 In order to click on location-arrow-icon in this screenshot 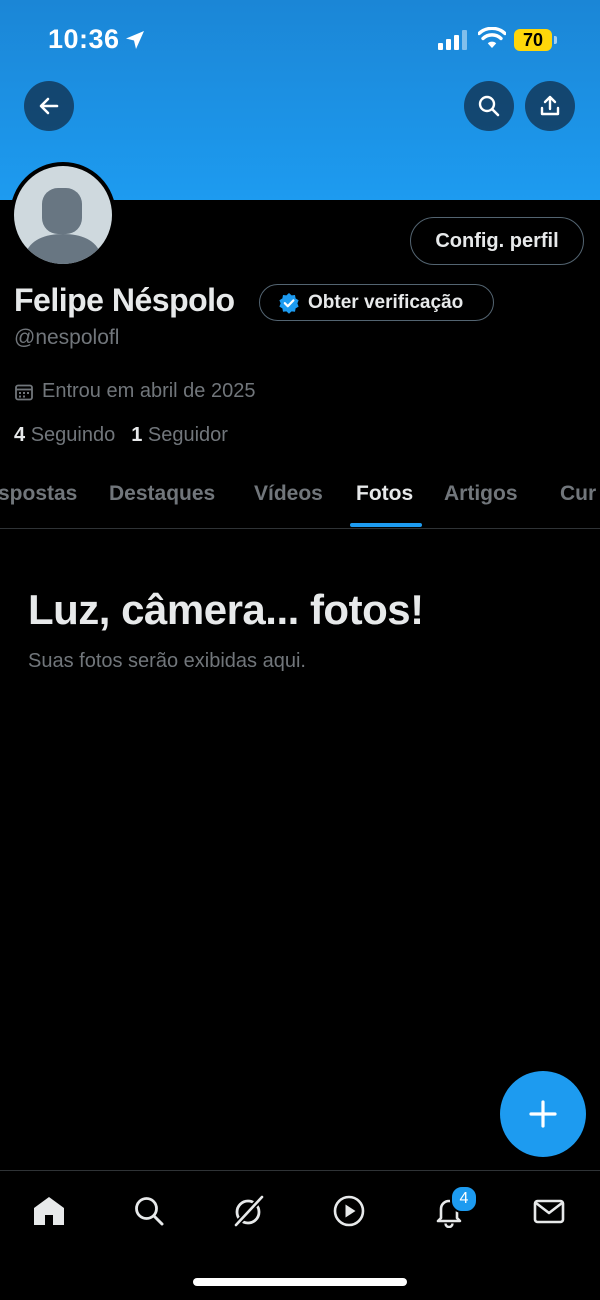, I will do `click(135, 40)`.